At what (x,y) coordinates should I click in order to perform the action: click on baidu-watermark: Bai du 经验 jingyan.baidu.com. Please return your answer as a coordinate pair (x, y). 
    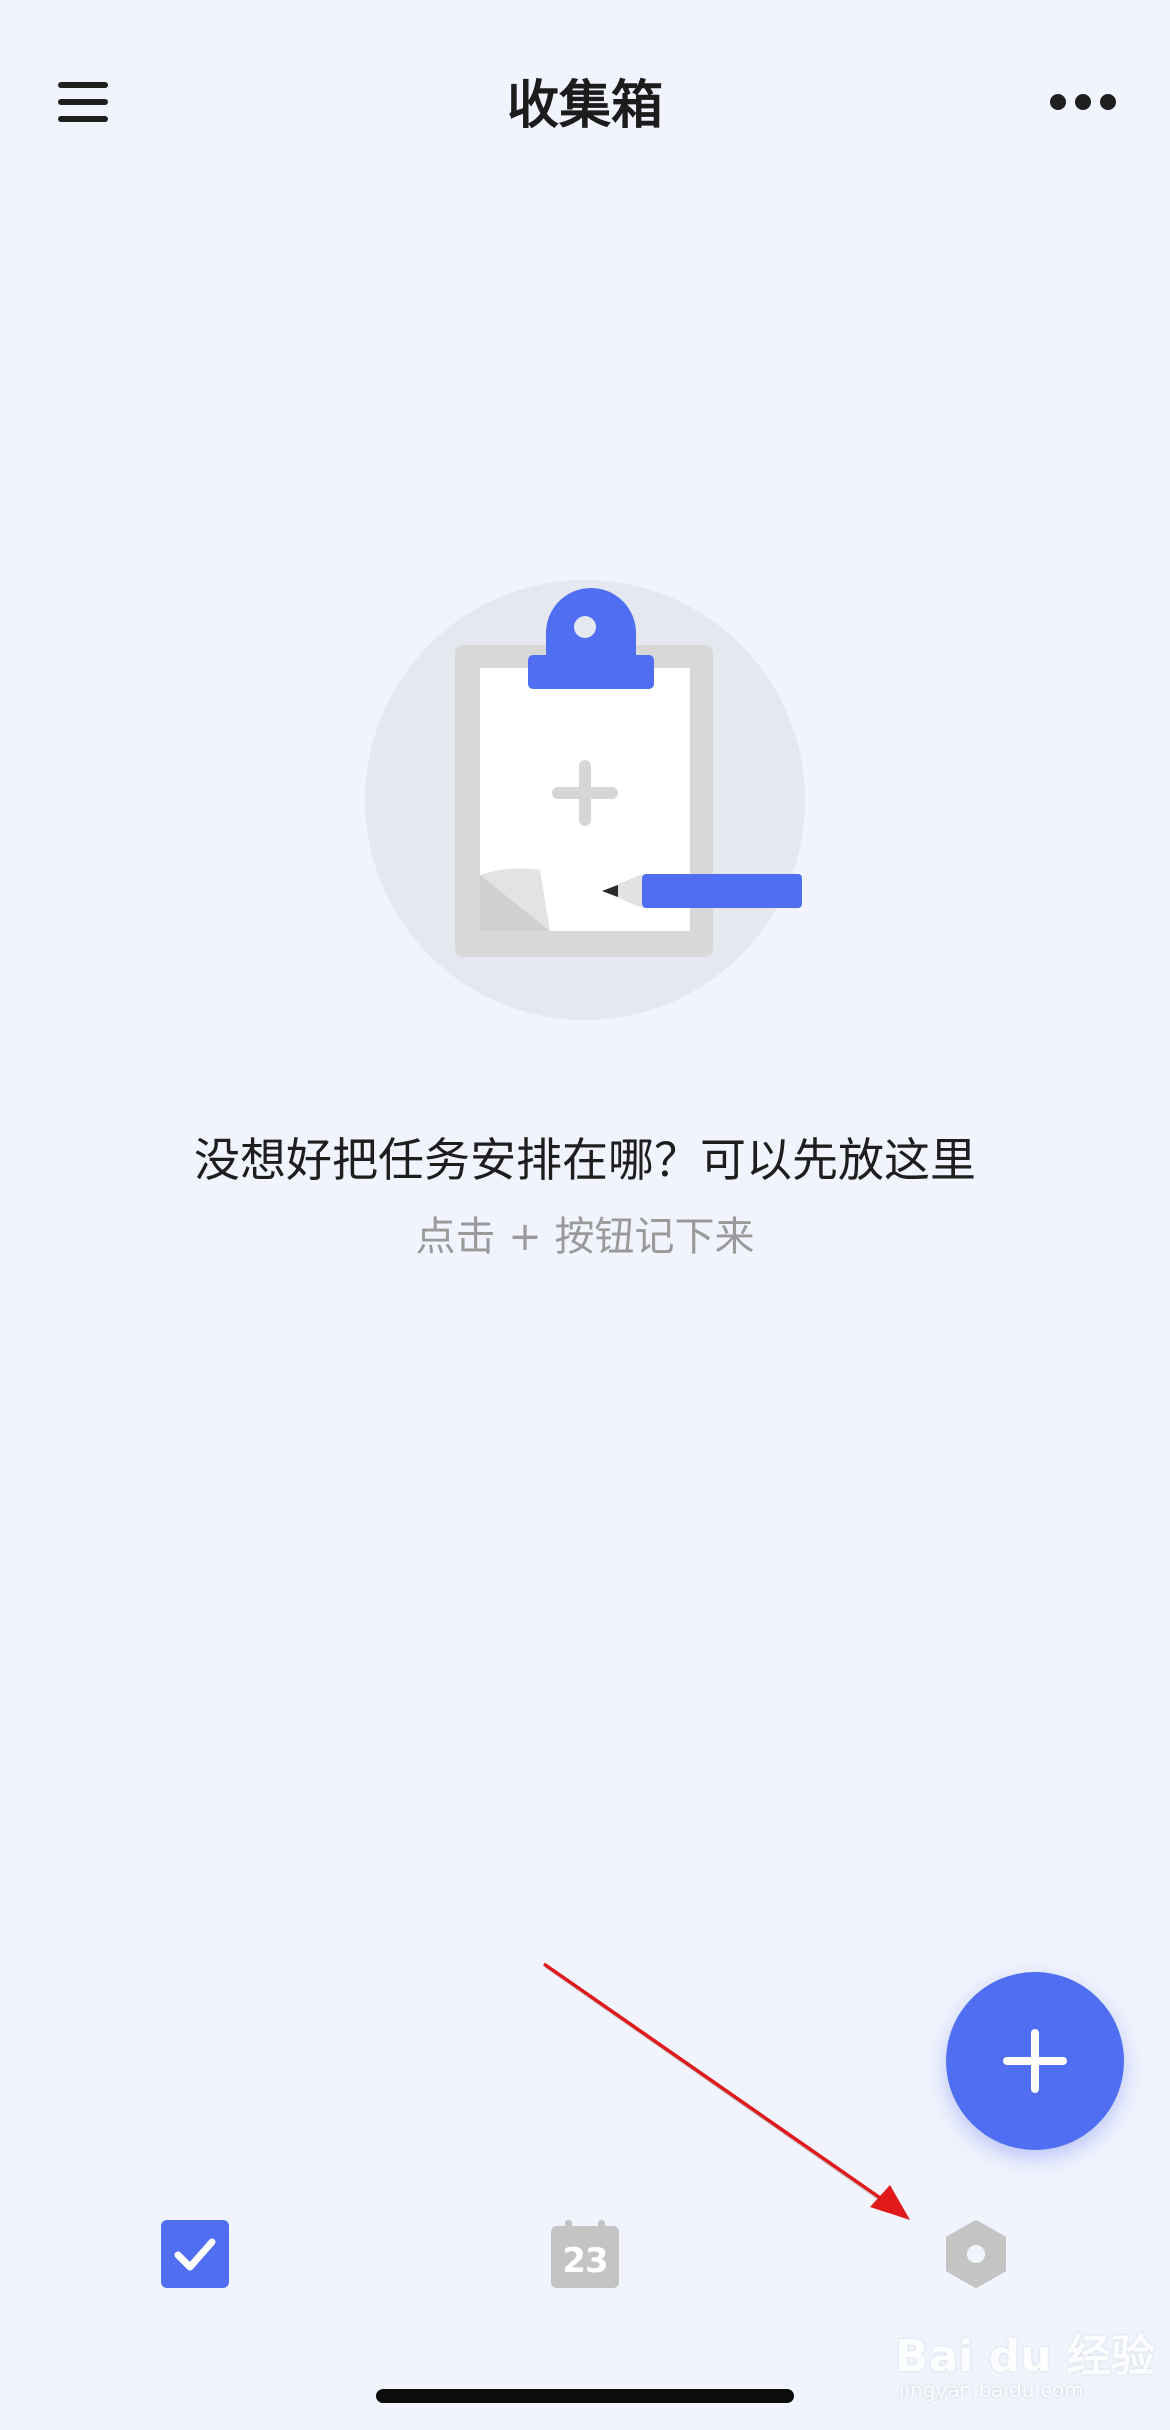
    Looking at the image, I should click on (1025, 2357).